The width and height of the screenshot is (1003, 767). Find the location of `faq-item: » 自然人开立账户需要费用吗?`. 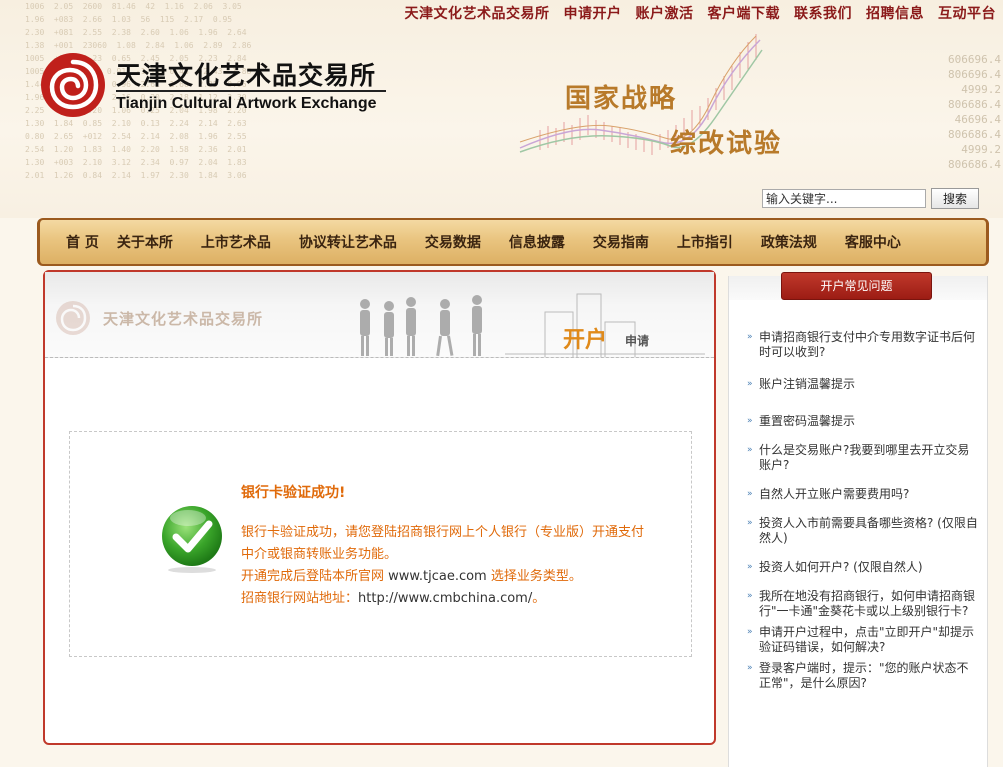

faq-item: » 自然人开立账户需要费用吗? is located at coordinates (863, 494).